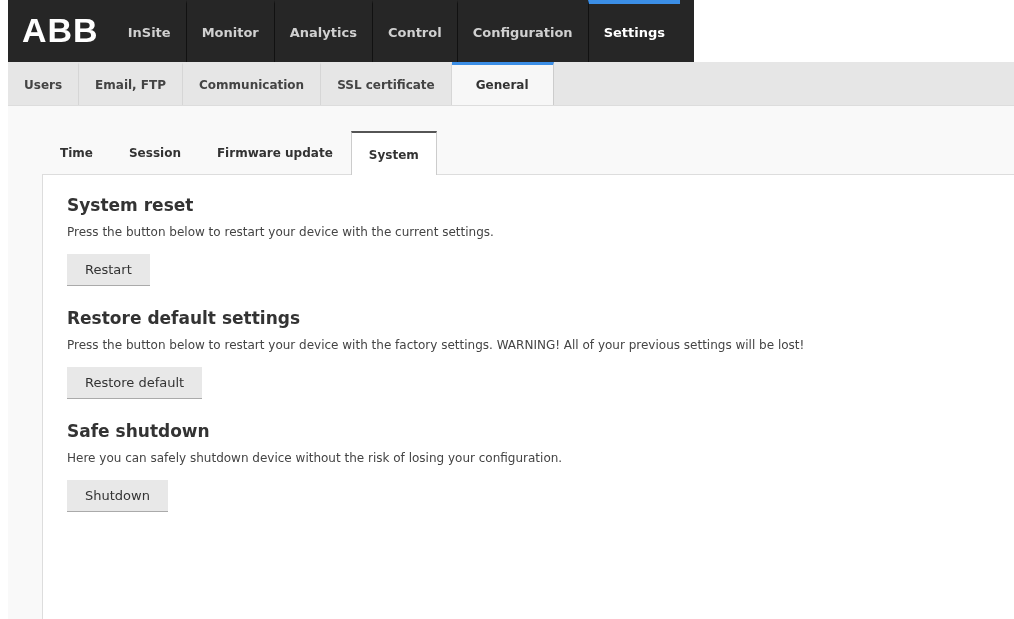 The width and height of the screenshot is (1014, 619). Describe the element at coordinates (184, 318) in the screenshot. I see `section-title: Restore default settings` at that location.